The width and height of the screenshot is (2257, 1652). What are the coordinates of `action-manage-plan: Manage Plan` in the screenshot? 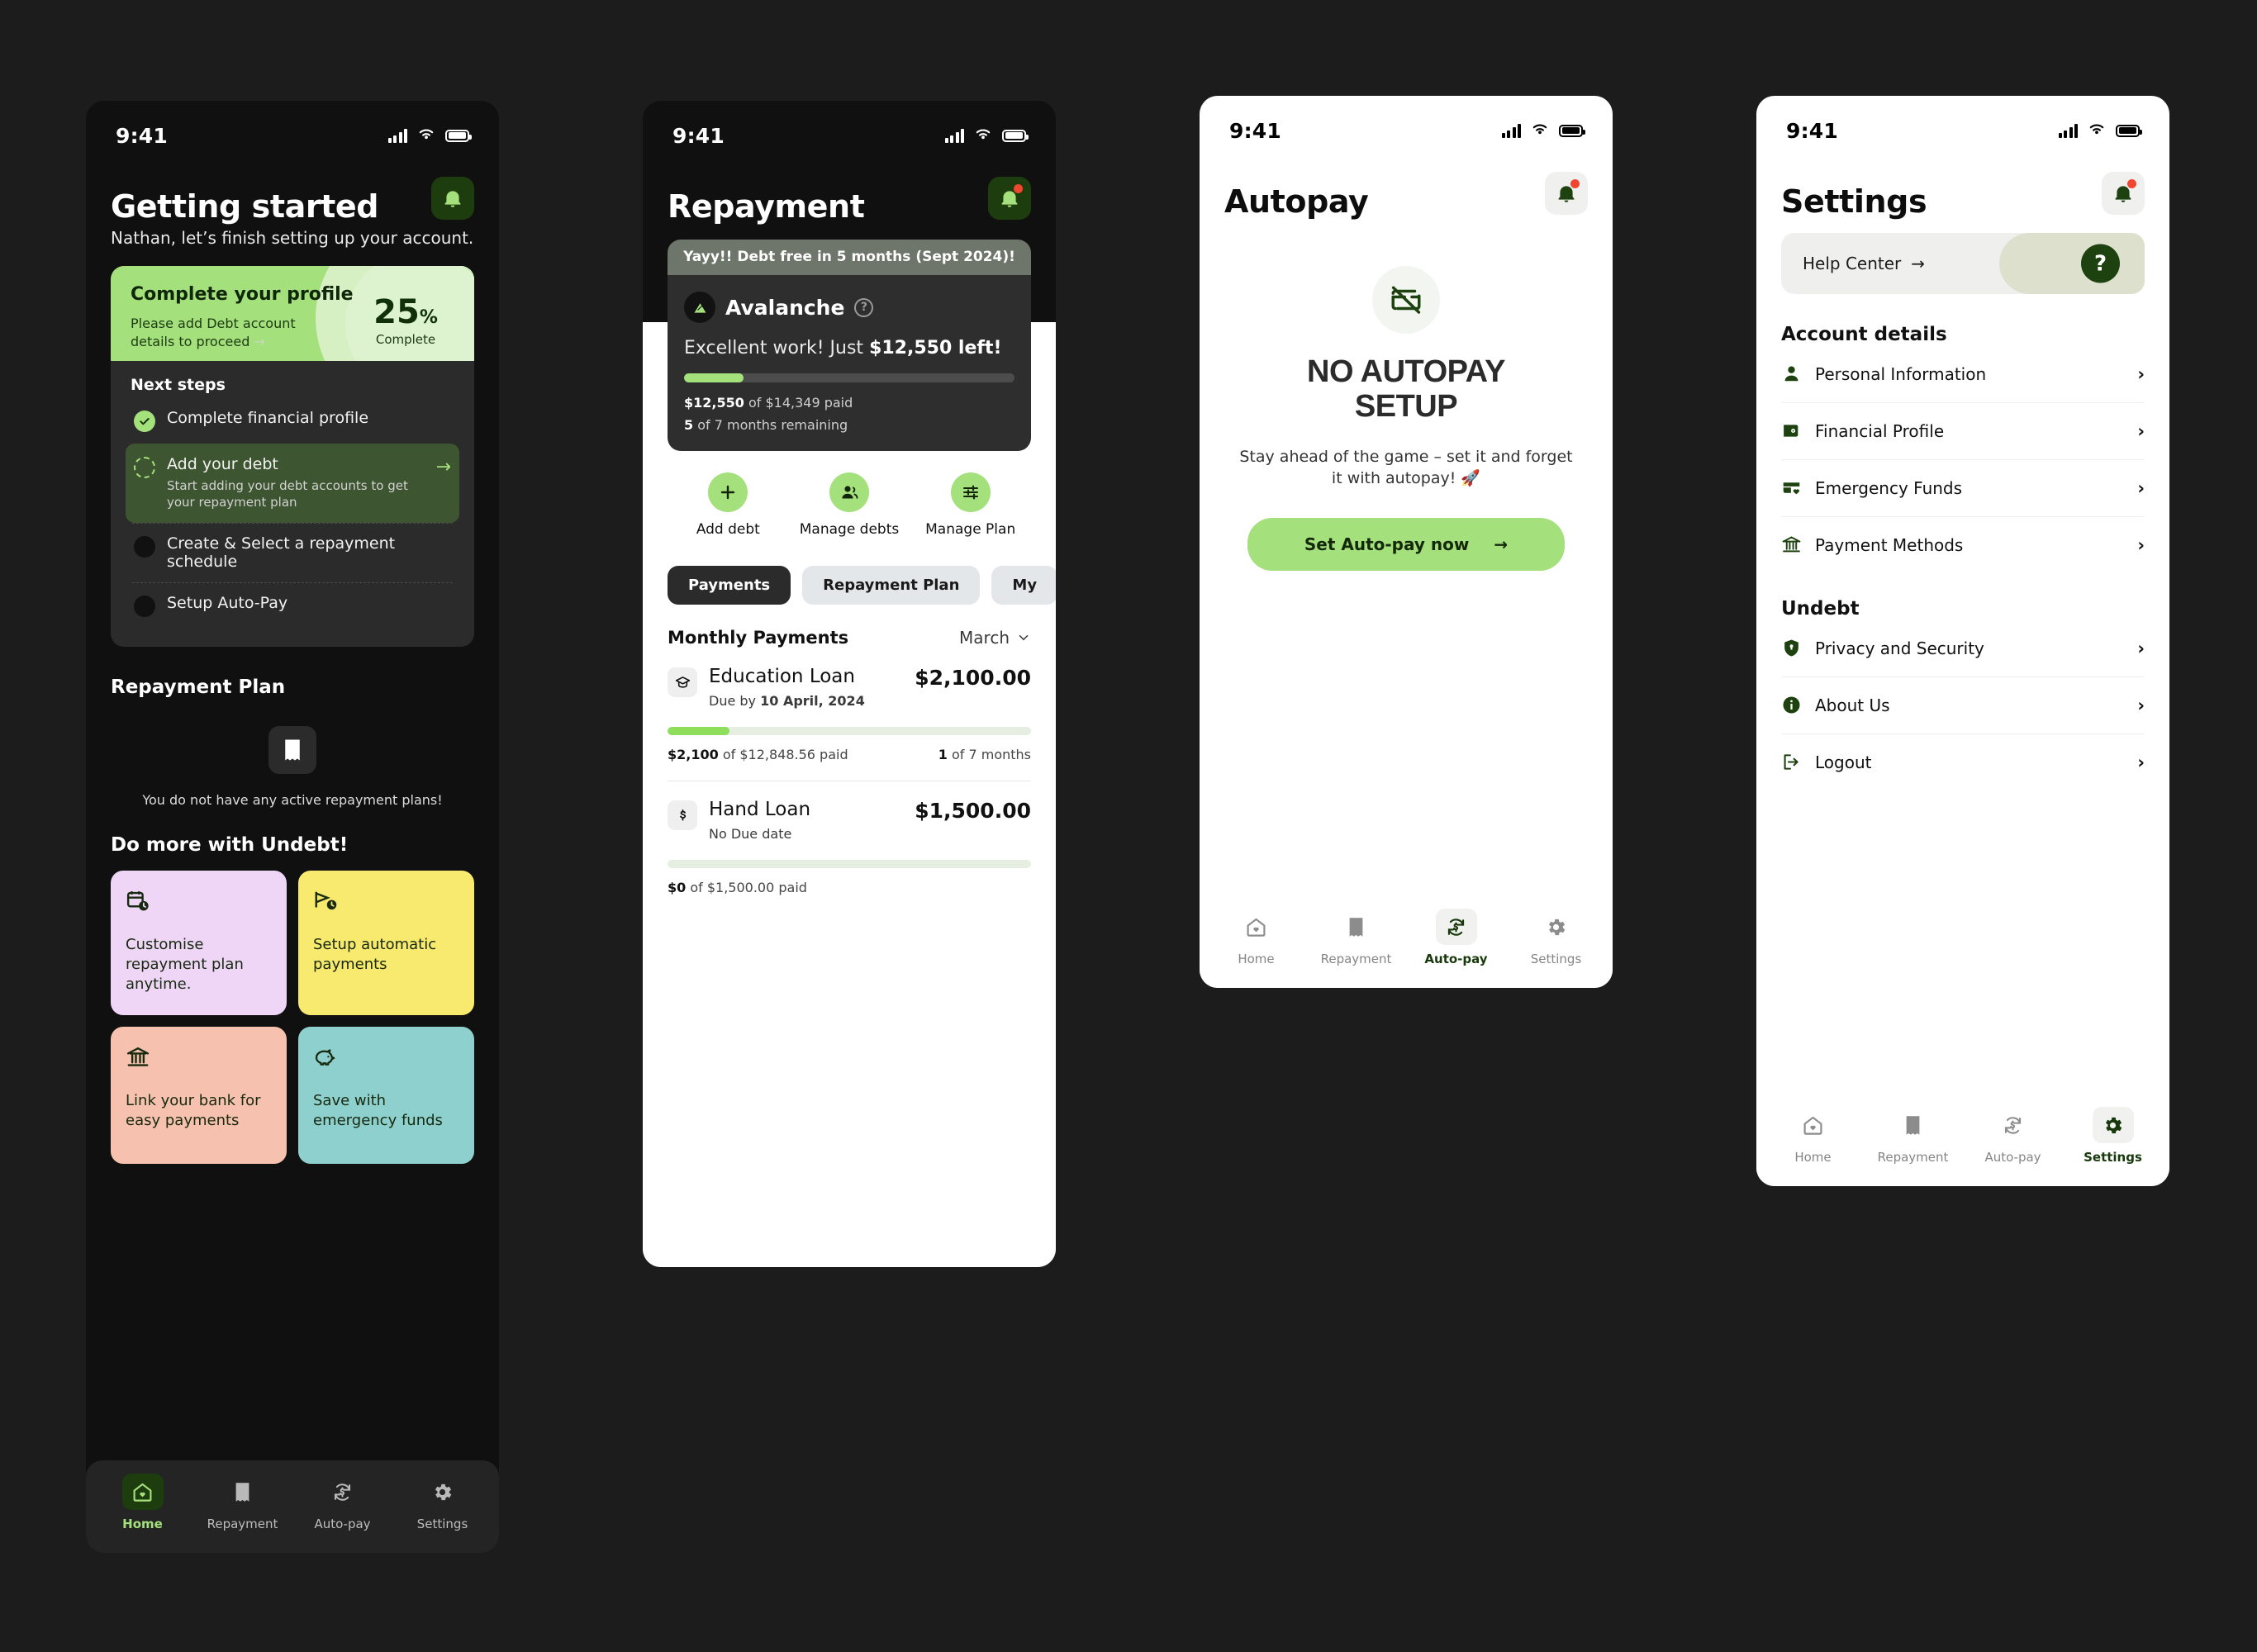 It's located at (970, 505).